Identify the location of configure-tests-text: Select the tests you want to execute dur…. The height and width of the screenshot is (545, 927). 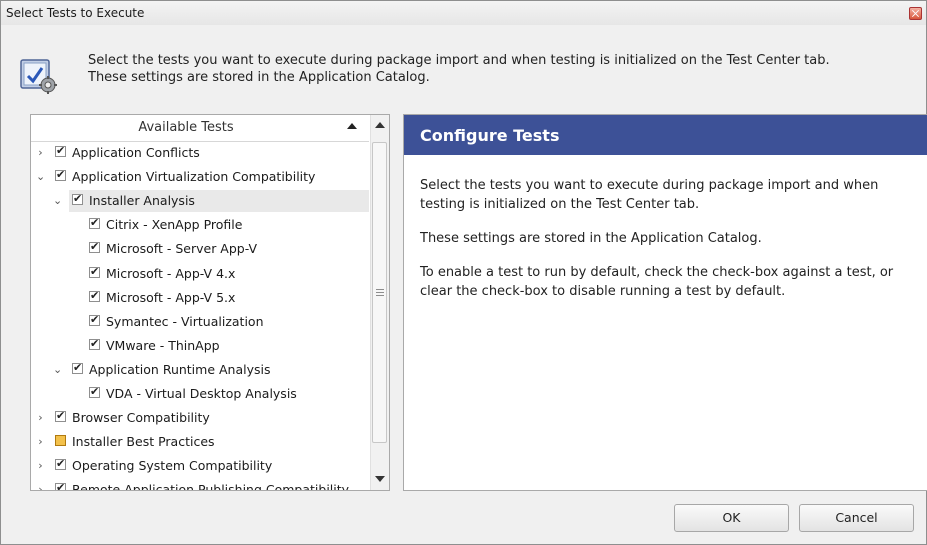
(665, 246).